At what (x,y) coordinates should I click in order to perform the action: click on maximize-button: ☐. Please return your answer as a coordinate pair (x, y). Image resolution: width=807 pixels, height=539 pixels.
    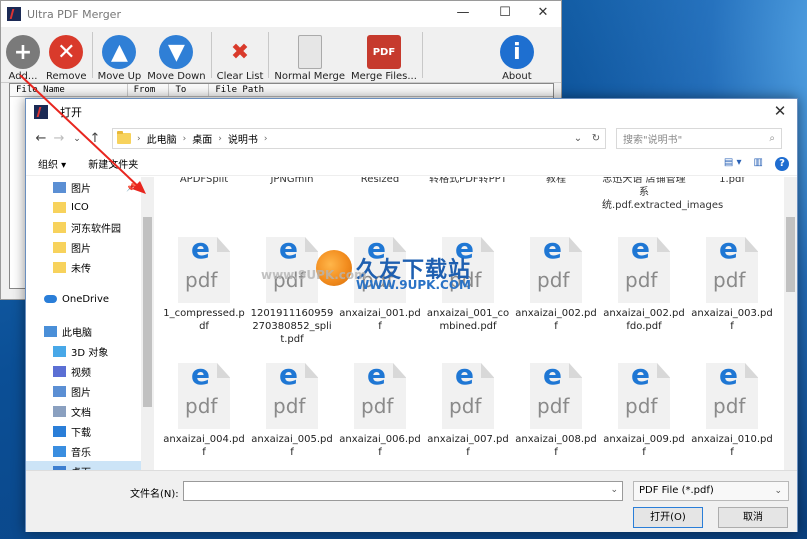
    Looking at the image, I should click on (505, 14).